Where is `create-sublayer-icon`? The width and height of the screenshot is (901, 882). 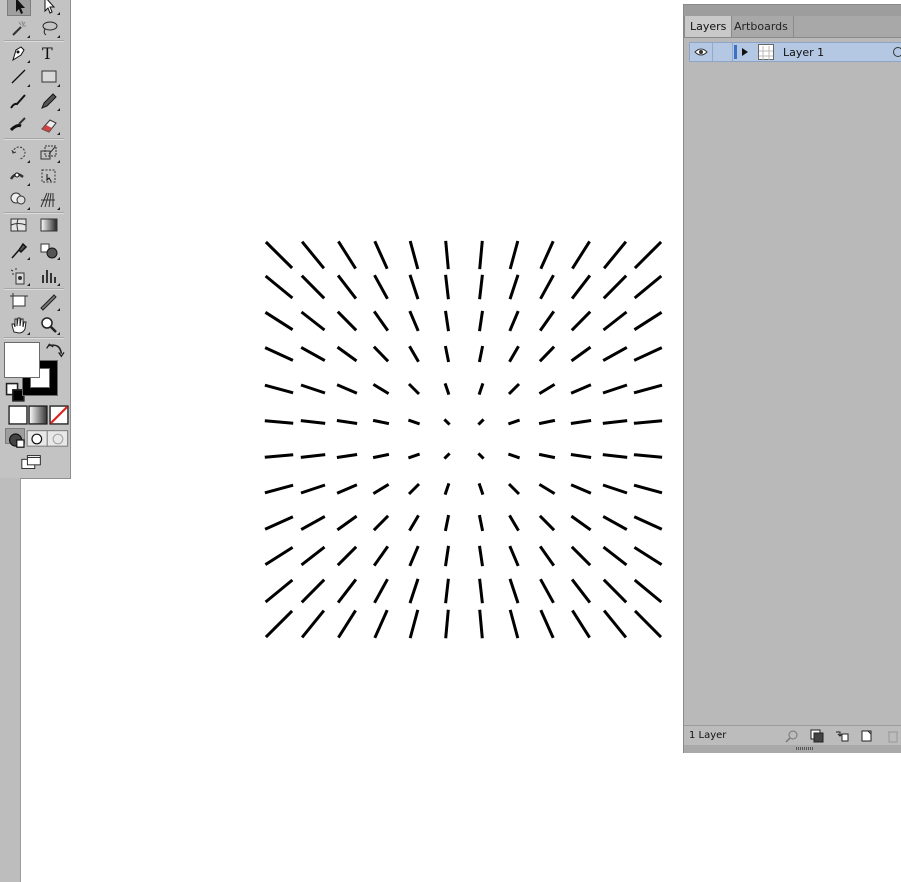
create-sublayer-icon is located at coordinates (842, 736).